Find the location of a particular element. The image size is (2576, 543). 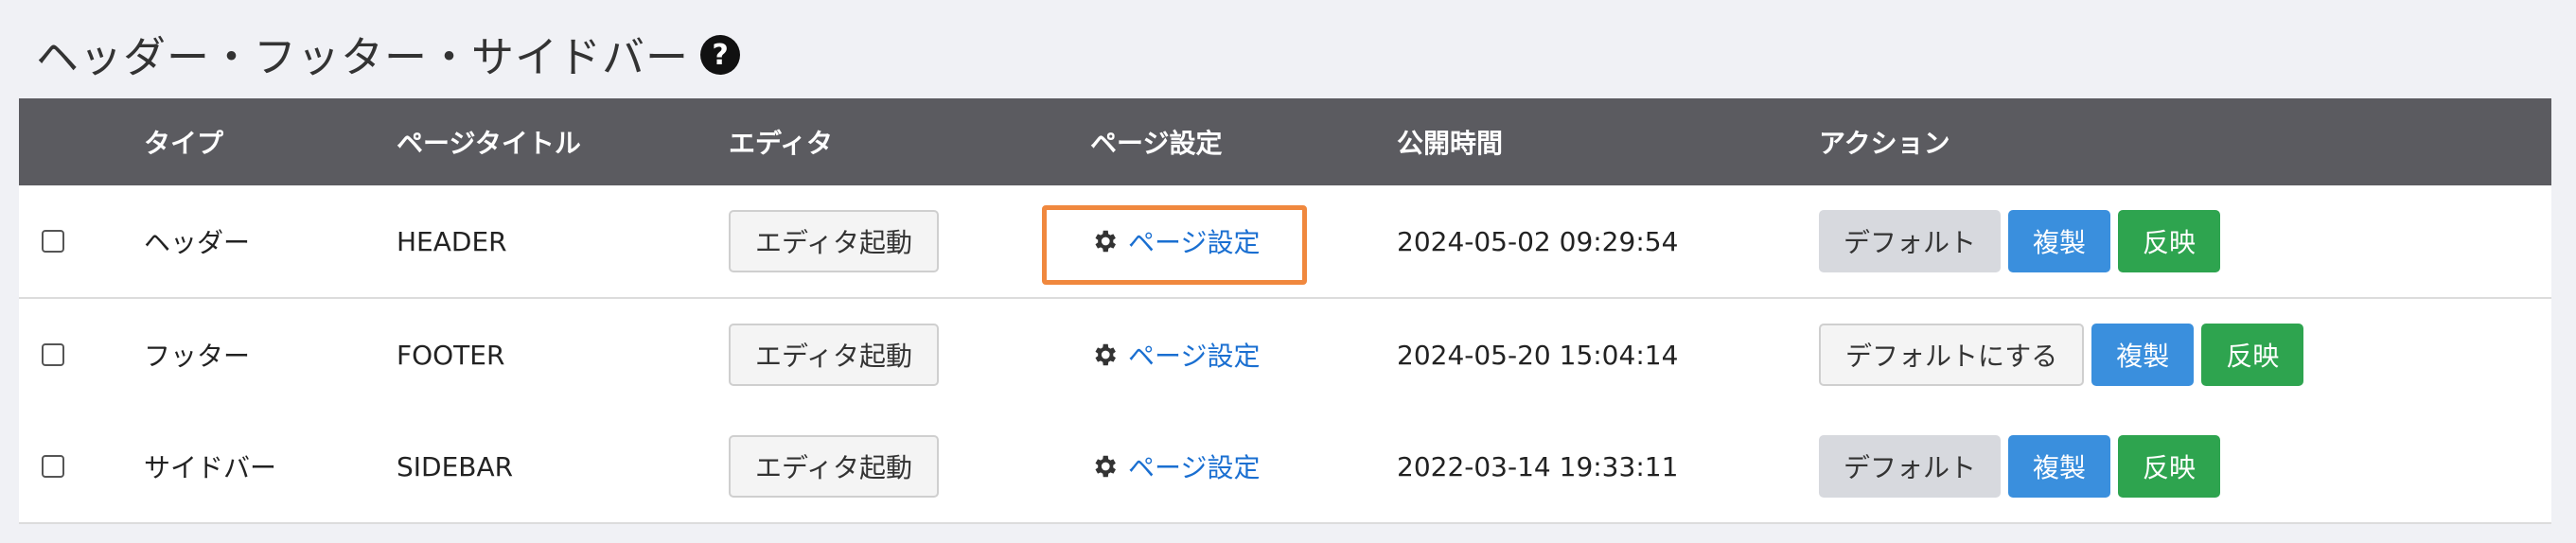

row-type: ヘッダー is located at coordinates (197, 242).